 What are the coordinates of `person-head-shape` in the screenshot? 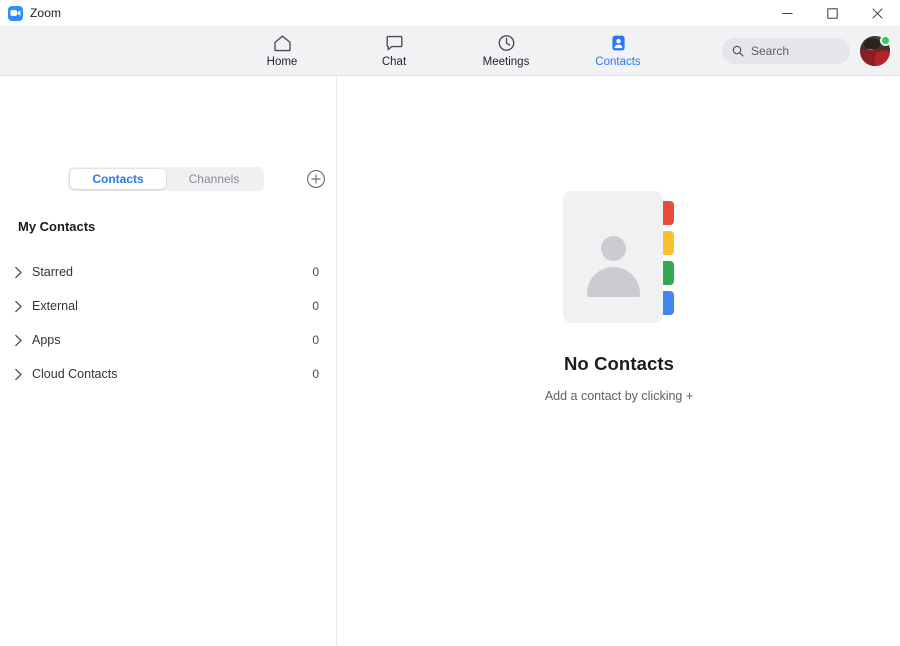 It's located at (613, 248).